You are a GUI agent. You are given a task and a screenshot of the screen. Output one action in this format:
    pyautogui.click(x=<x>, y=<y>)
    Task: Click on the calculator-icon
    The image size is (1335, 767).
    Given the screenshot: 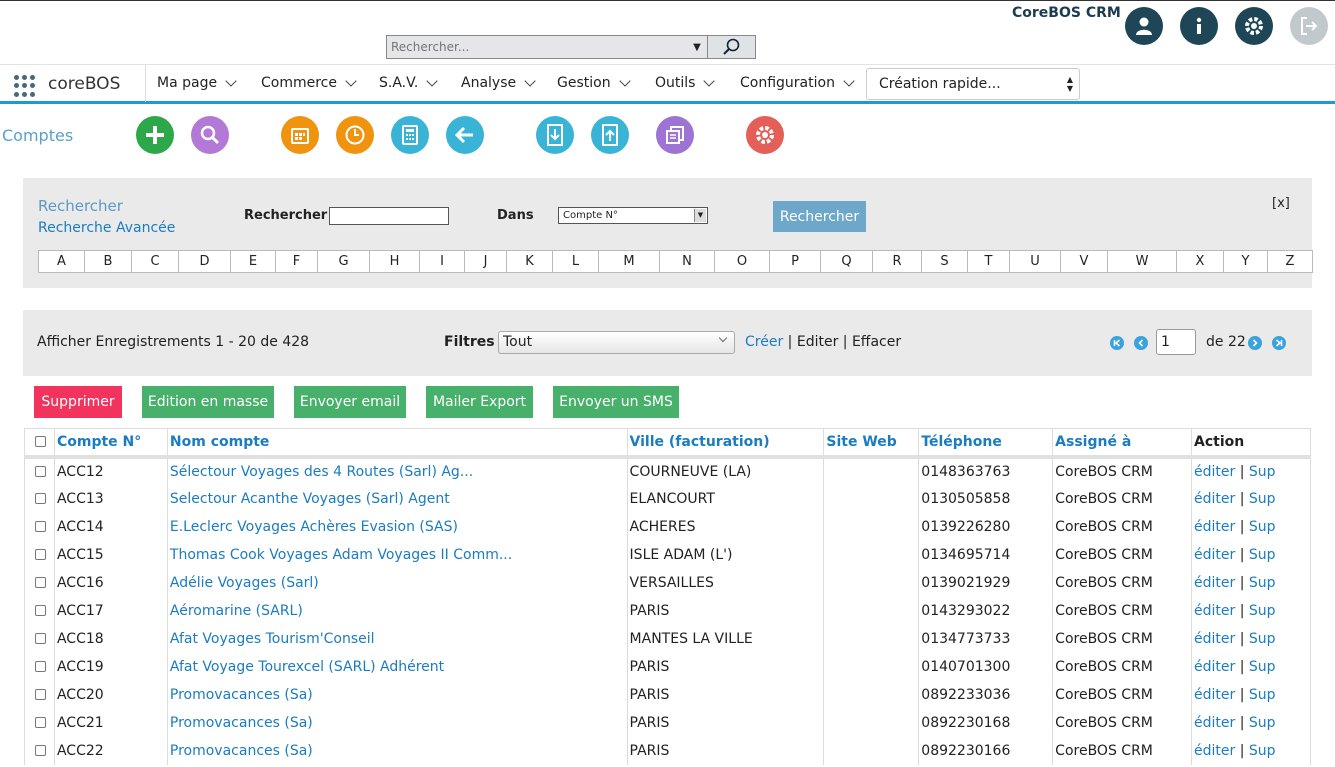 What is the action you would take?
    pyautogui.click(x=410, y=135)
    